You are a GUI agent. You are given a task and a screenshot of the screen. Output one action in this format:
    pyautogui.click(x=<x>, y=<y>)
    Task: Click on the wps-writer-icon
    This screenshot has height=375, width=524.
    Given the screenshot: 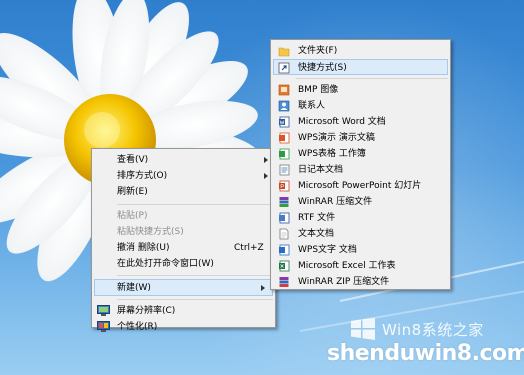 What is the action you would take?
    pyautogui.click(x=284, y=250)
    